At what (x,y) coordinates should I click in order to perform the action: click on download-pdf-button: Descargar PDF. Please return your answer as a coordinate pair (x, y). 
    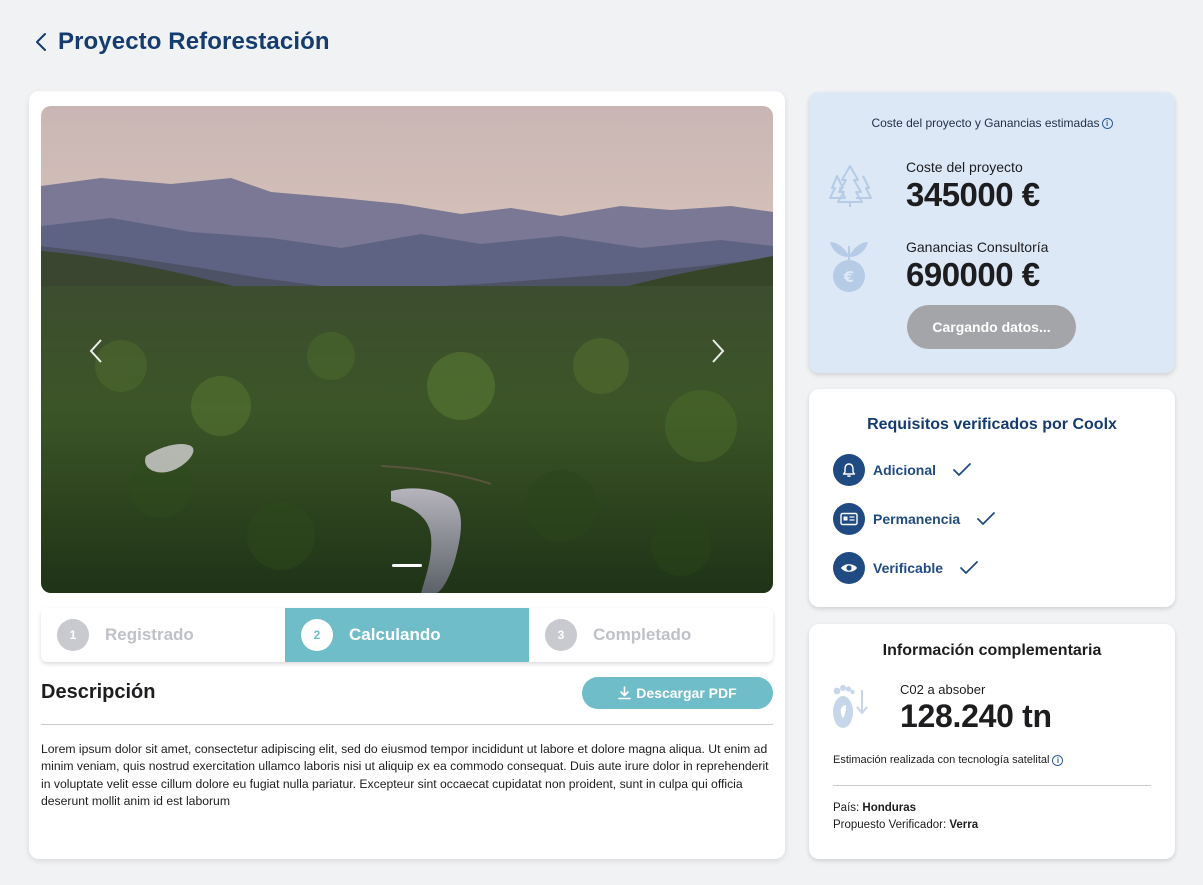
    Looking at the image, I should click on (677, 693).